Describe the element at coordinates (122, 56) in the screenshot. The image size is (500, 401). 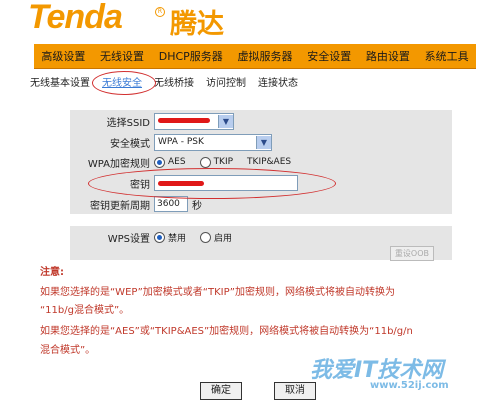
I see `nav-wireless: 无线设置` at that location.